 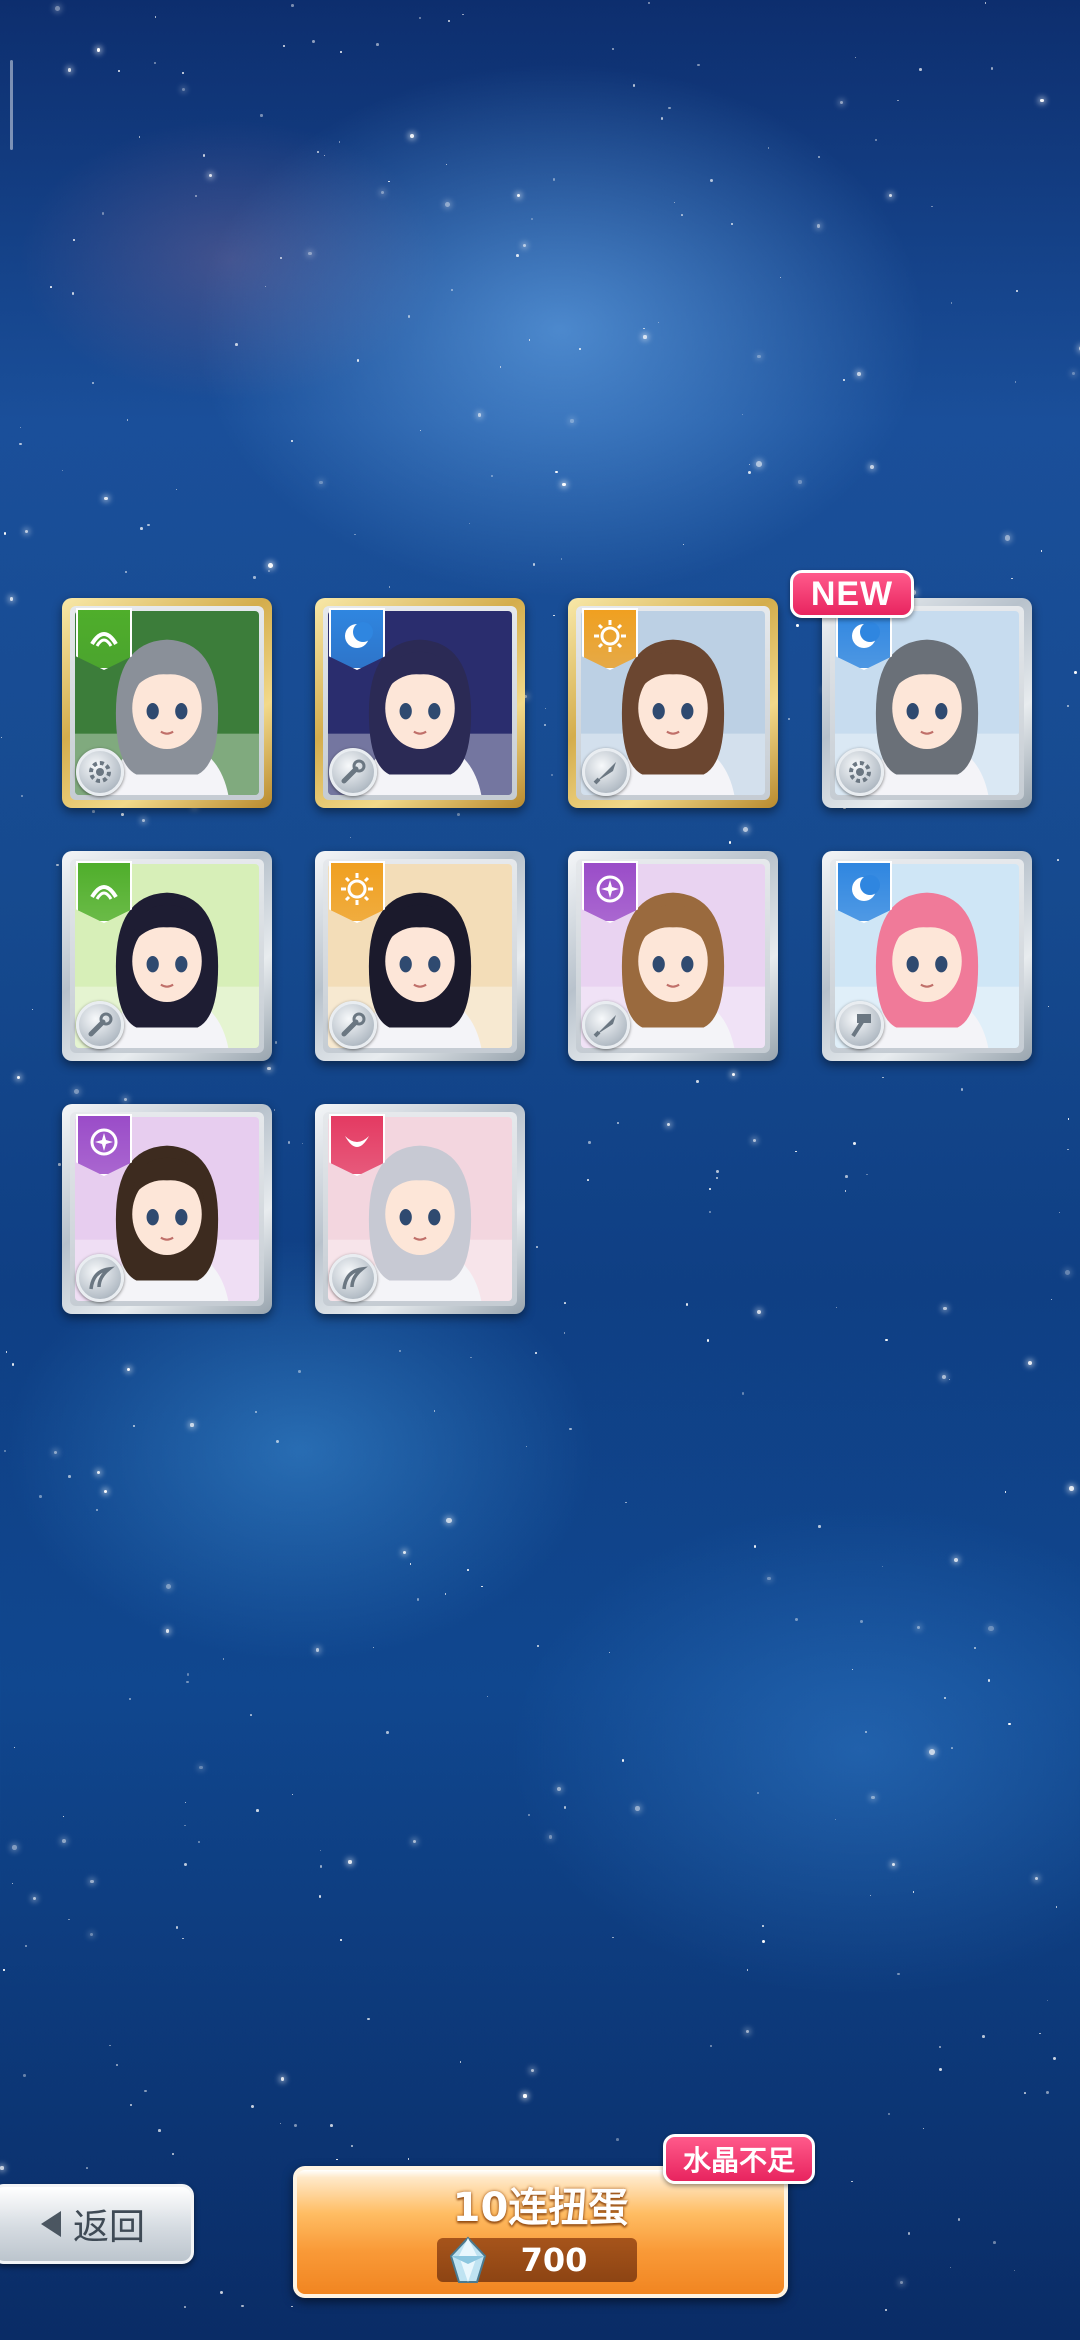 What do you see at coordinates (108, 2227) in the screenshot?
I see `back-button-label: 返回` at bounding box center [108, 2227].